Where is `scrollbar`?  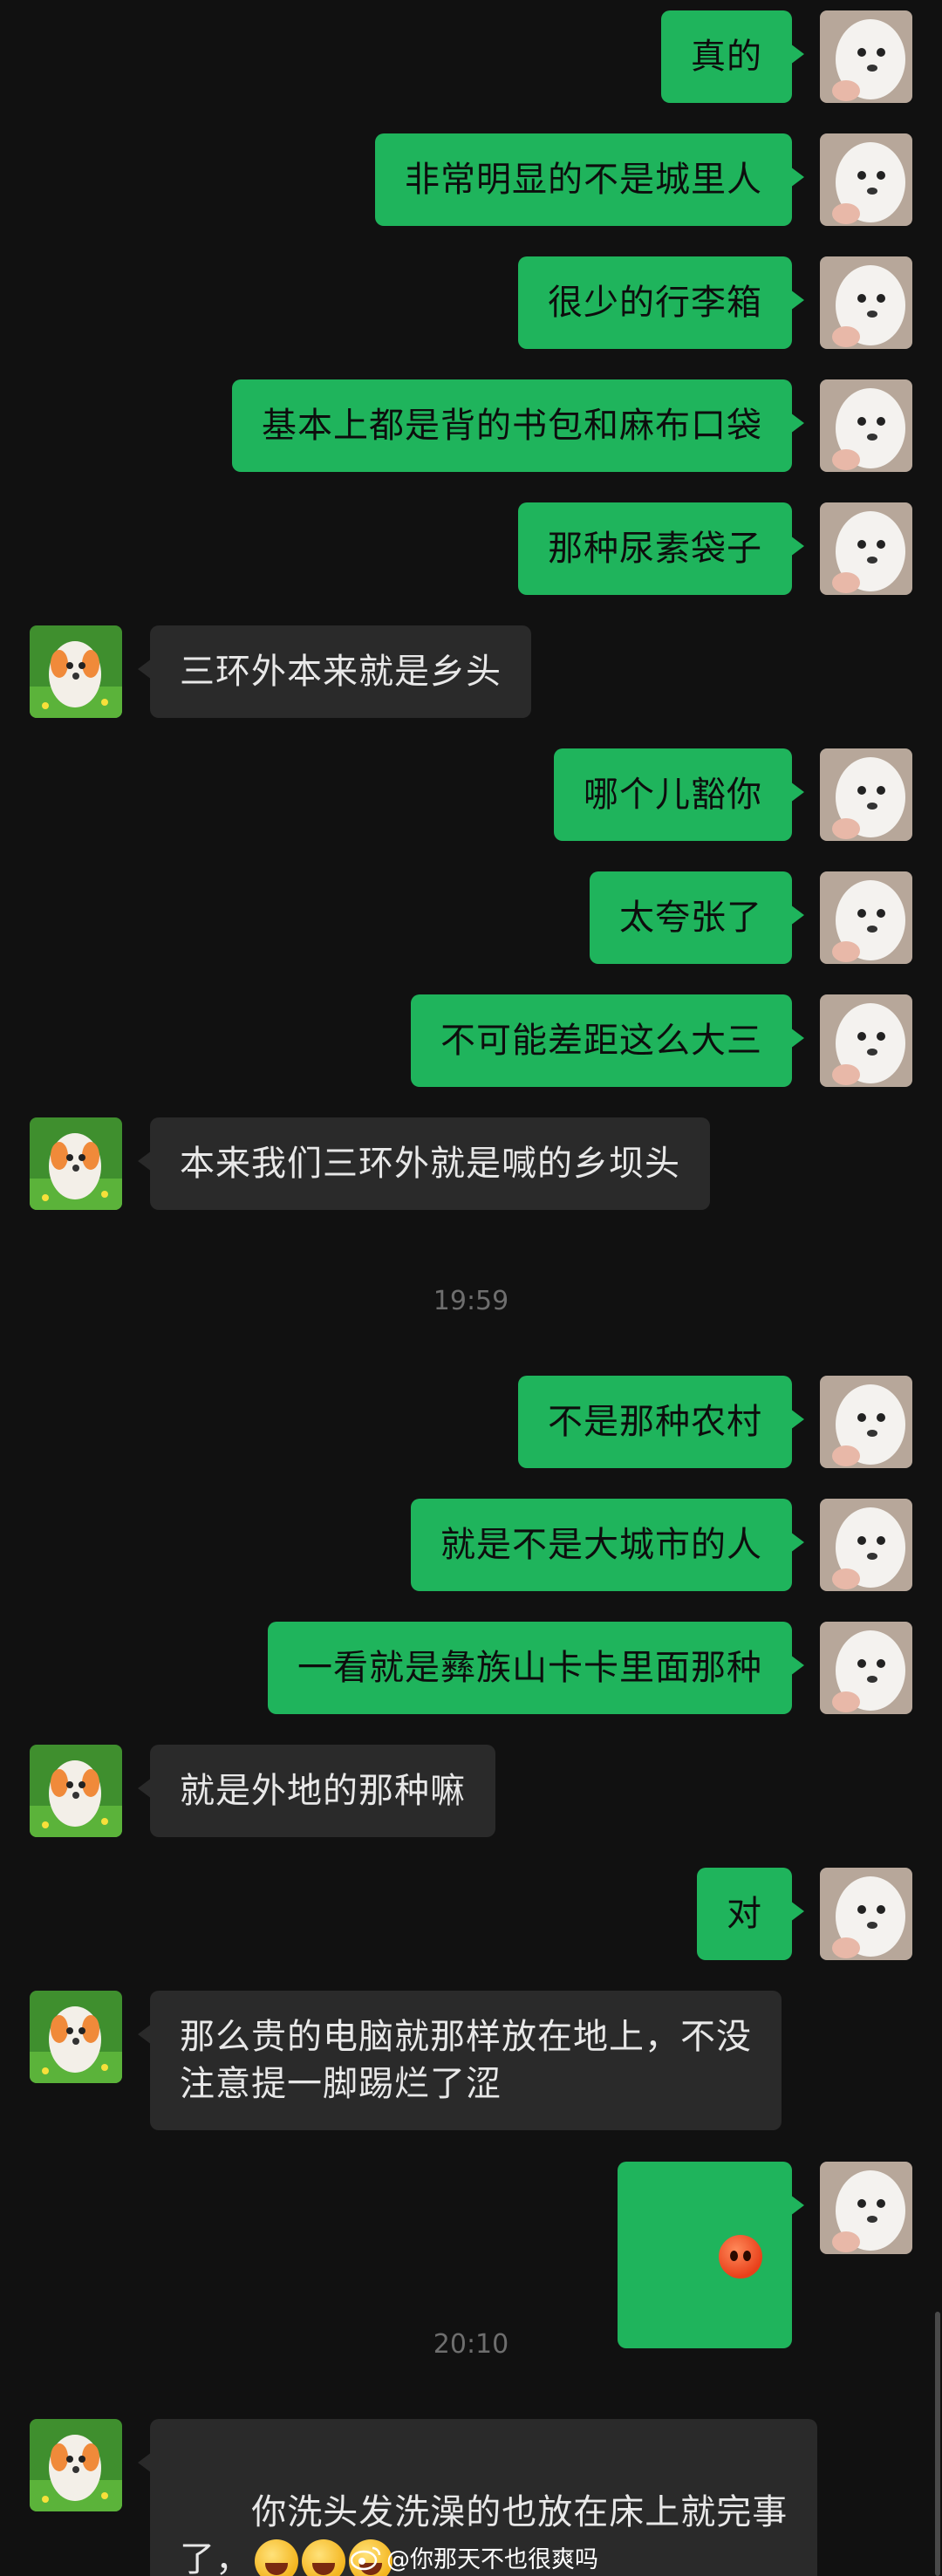 scrollbar is located at coordinates (938, 2444).